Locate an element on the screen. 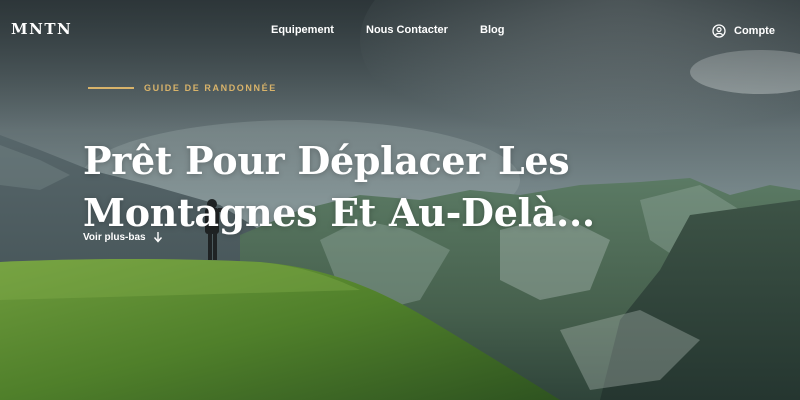  eyebrow-text: GUIDE DE RANDONNÉE is located at coordinates (210, 88).